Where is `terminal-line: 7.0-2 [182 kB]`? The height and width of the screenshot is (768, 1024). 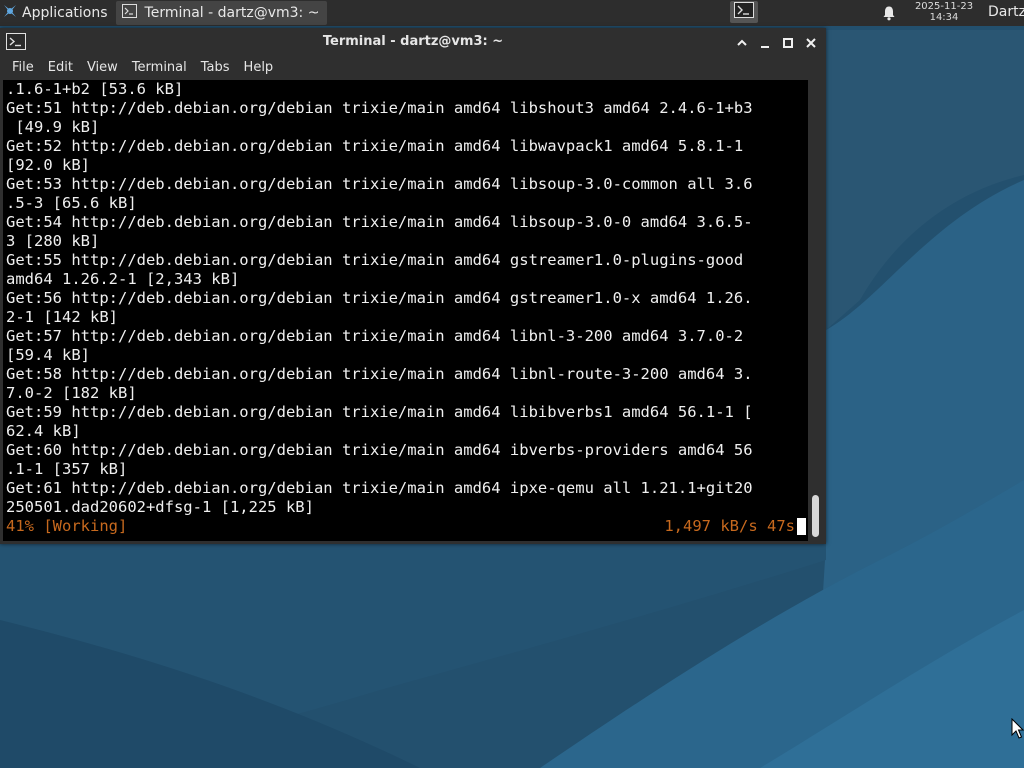
terminal-line: 7.0-2 [182 kB] is located at coordinates (71, 393).